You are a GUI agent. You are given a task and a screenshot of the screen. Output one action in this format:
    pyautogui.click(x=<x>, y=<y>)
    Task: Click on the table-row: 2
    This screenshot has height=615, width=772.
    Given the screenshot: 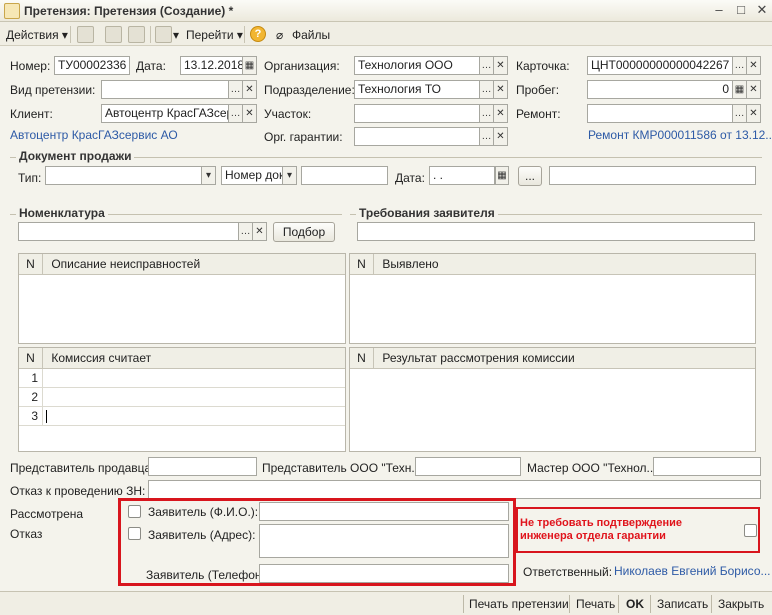 What is the action you would take?
    pyautogui.click(x=182, y=397)
    